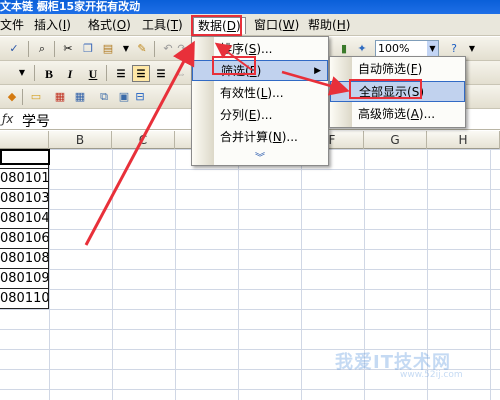 This screenshot has width=500, height=400. Describe the element at coordinates (260, 70) in the screenshot. I see `menu-item-filter: 筛选(F) ▶` at that location.